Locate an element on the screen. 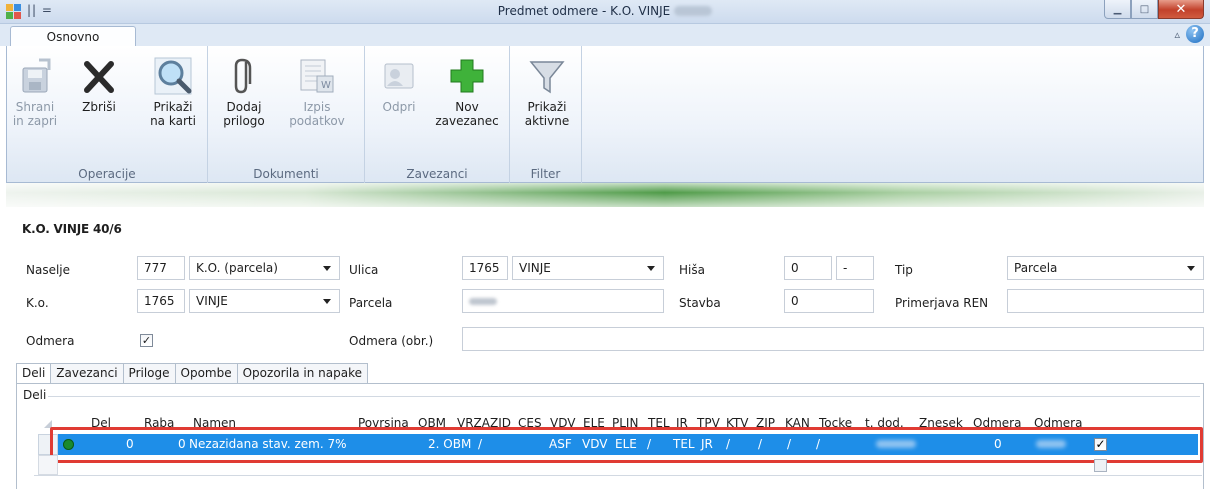  ulica-code-field: 1765 is located at coordinates (485, 268).